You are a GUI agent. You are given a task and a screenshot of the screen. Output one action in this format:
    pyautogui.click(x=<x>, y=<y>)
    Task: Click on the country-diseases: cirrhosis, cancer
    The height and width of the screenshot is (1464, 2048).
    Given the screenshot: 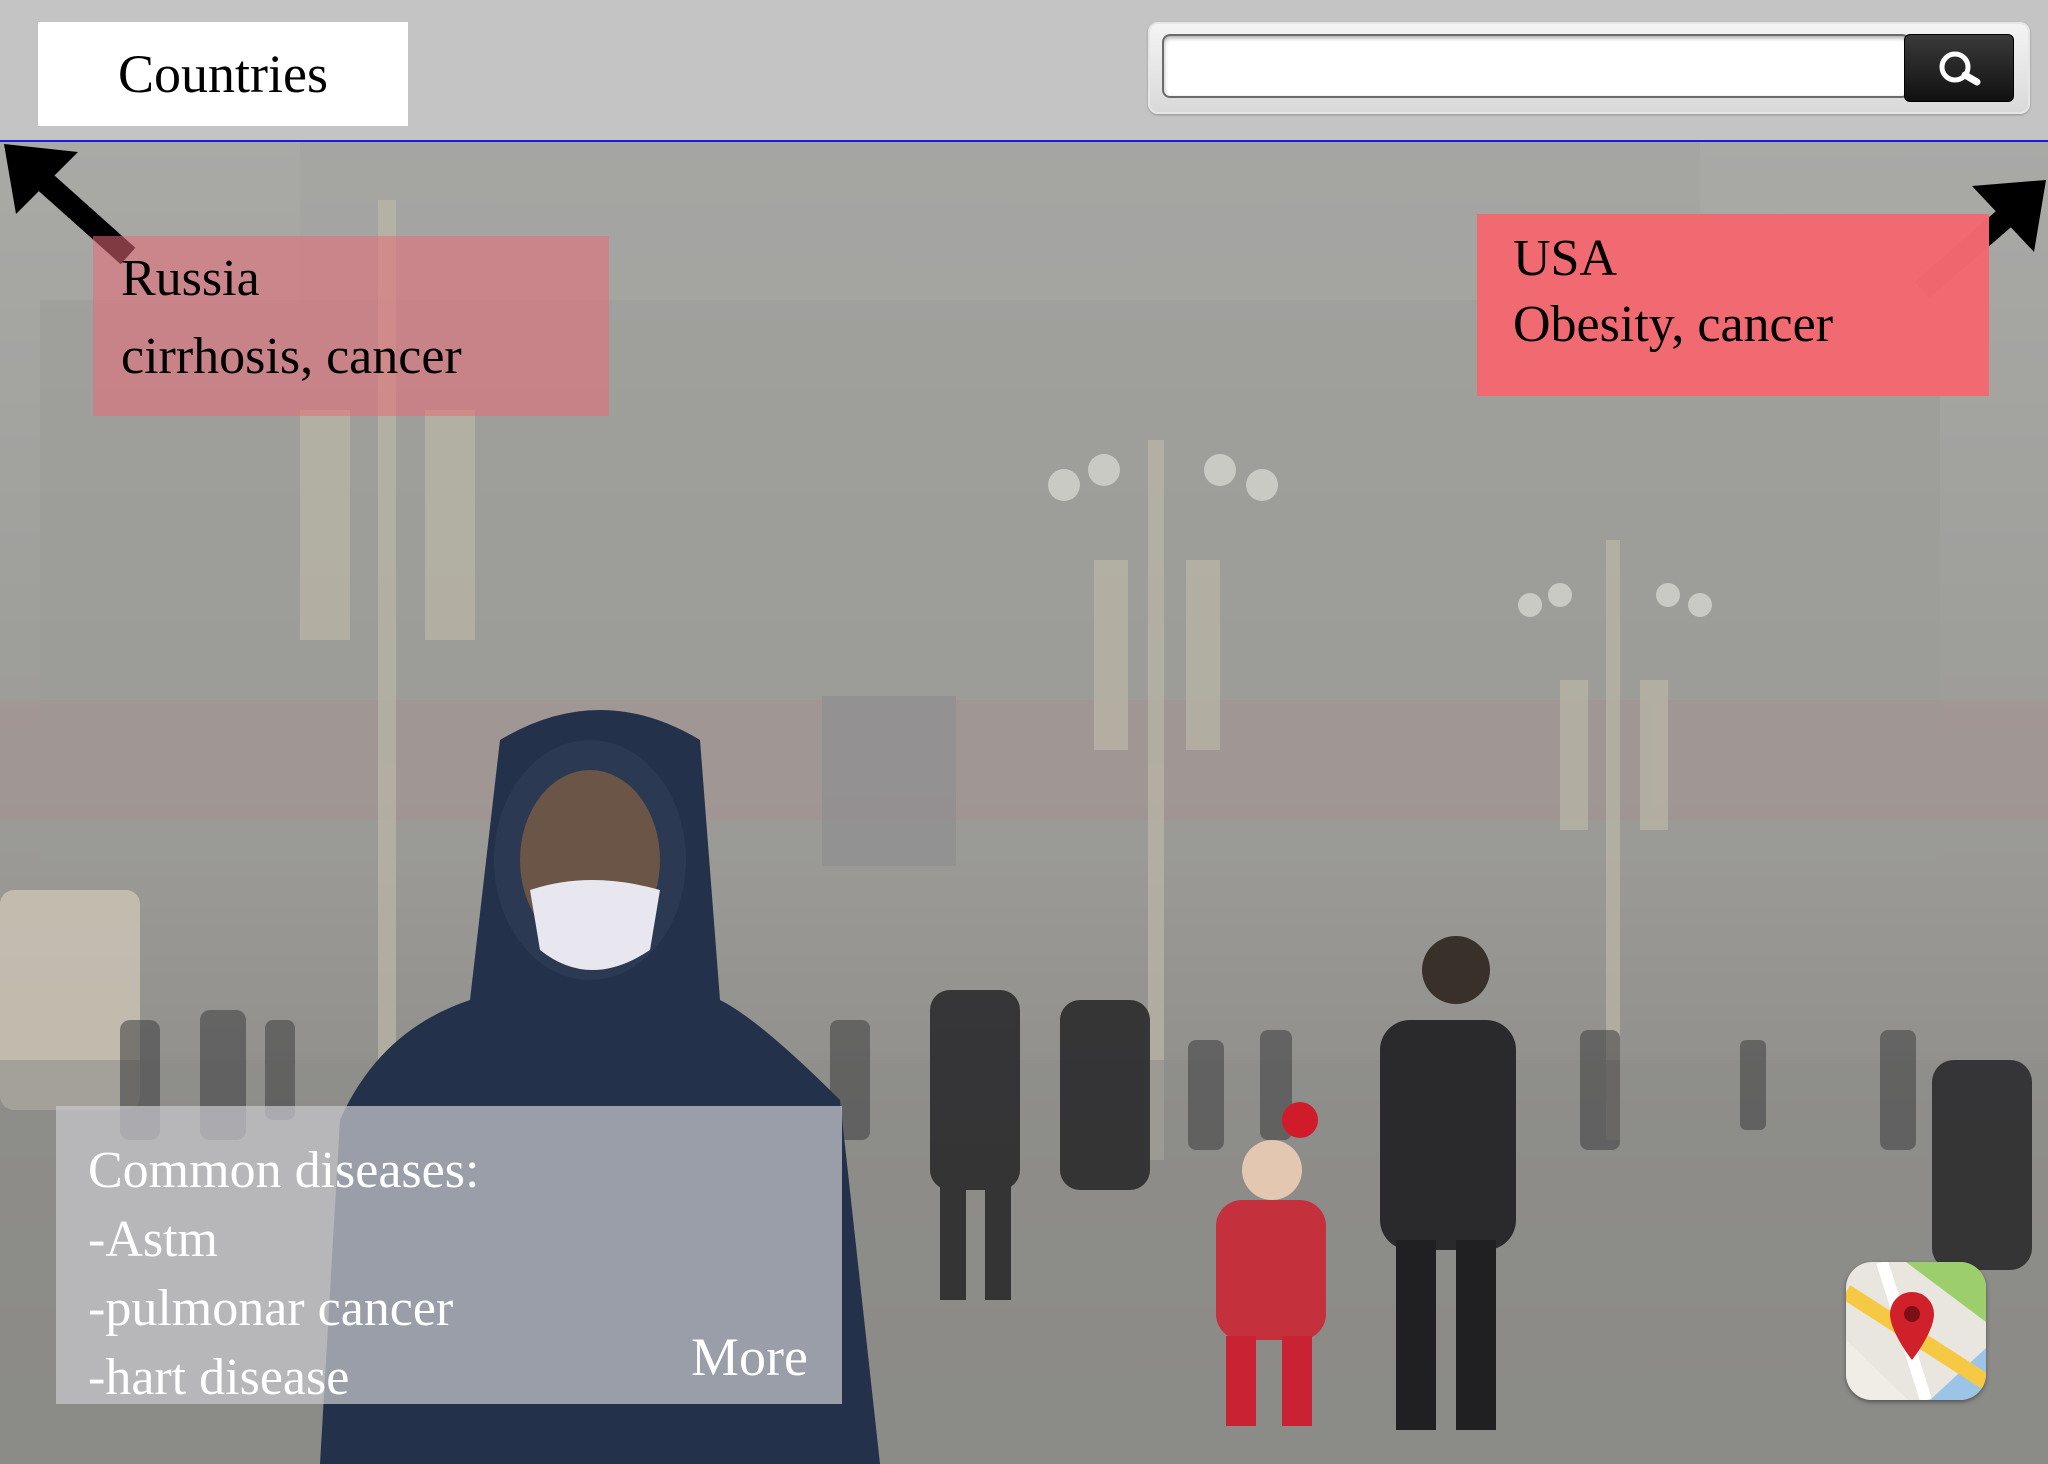 What is the action you would take?
    pyautogui.click(x=291, y=356)
    